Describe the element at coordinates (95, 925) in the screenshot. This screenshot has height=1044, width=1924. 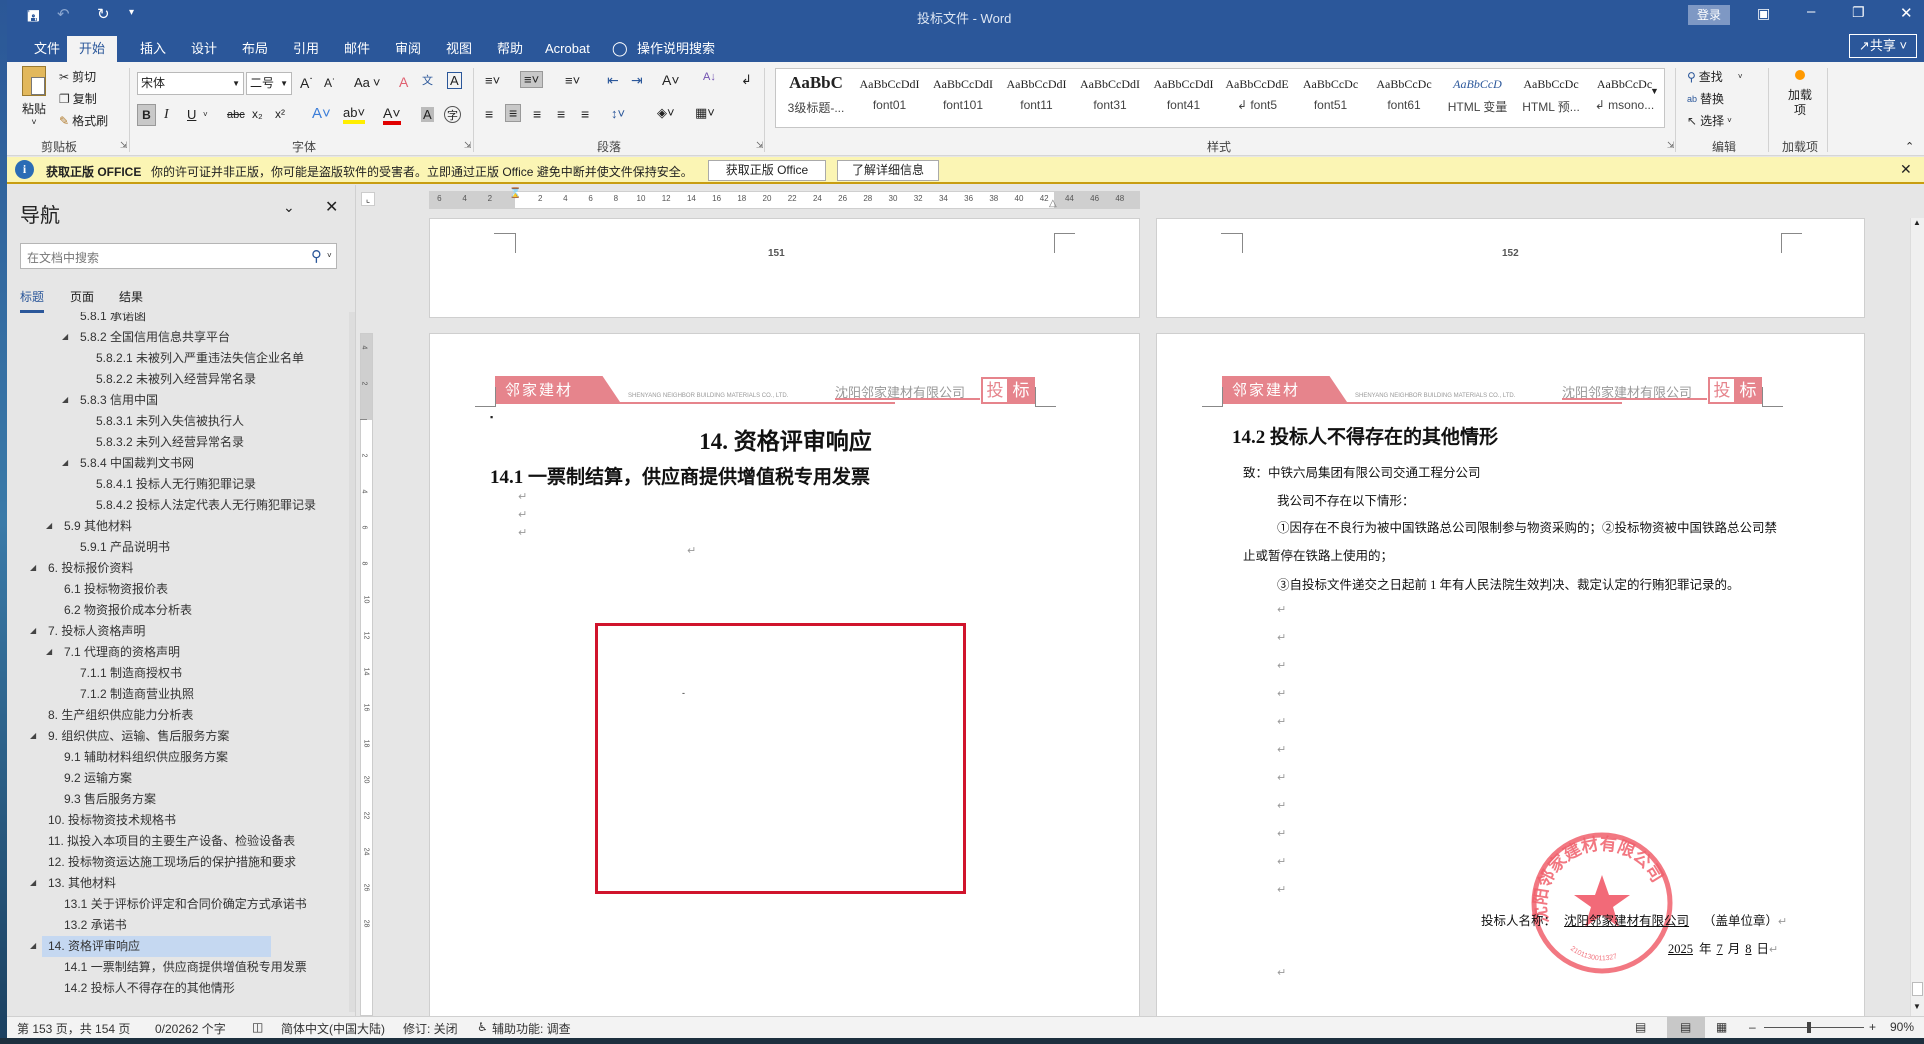
I see `nav-heading-item: 13.2 承诺书` at that location.